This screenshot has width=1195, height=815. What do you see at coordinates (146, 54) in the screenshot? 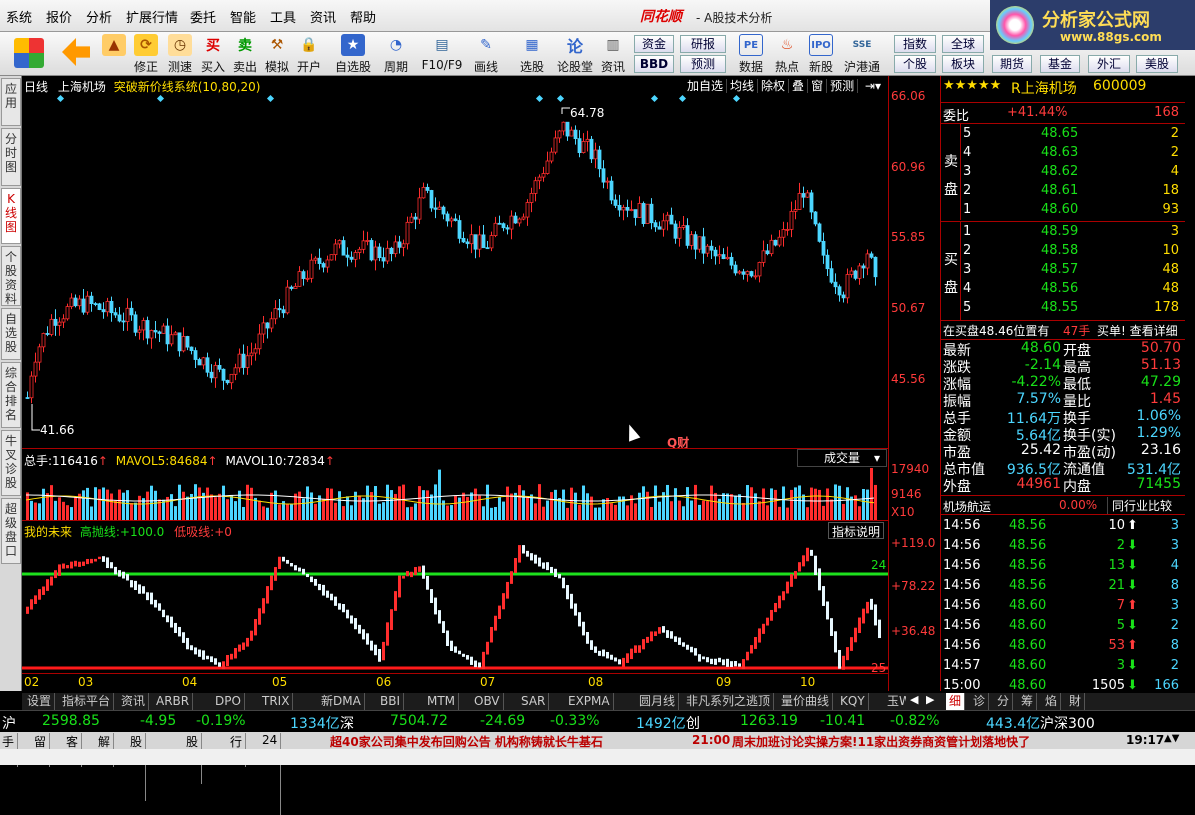
I see `correct-button: ⟳ 修正` at bounding box center [146, 54].